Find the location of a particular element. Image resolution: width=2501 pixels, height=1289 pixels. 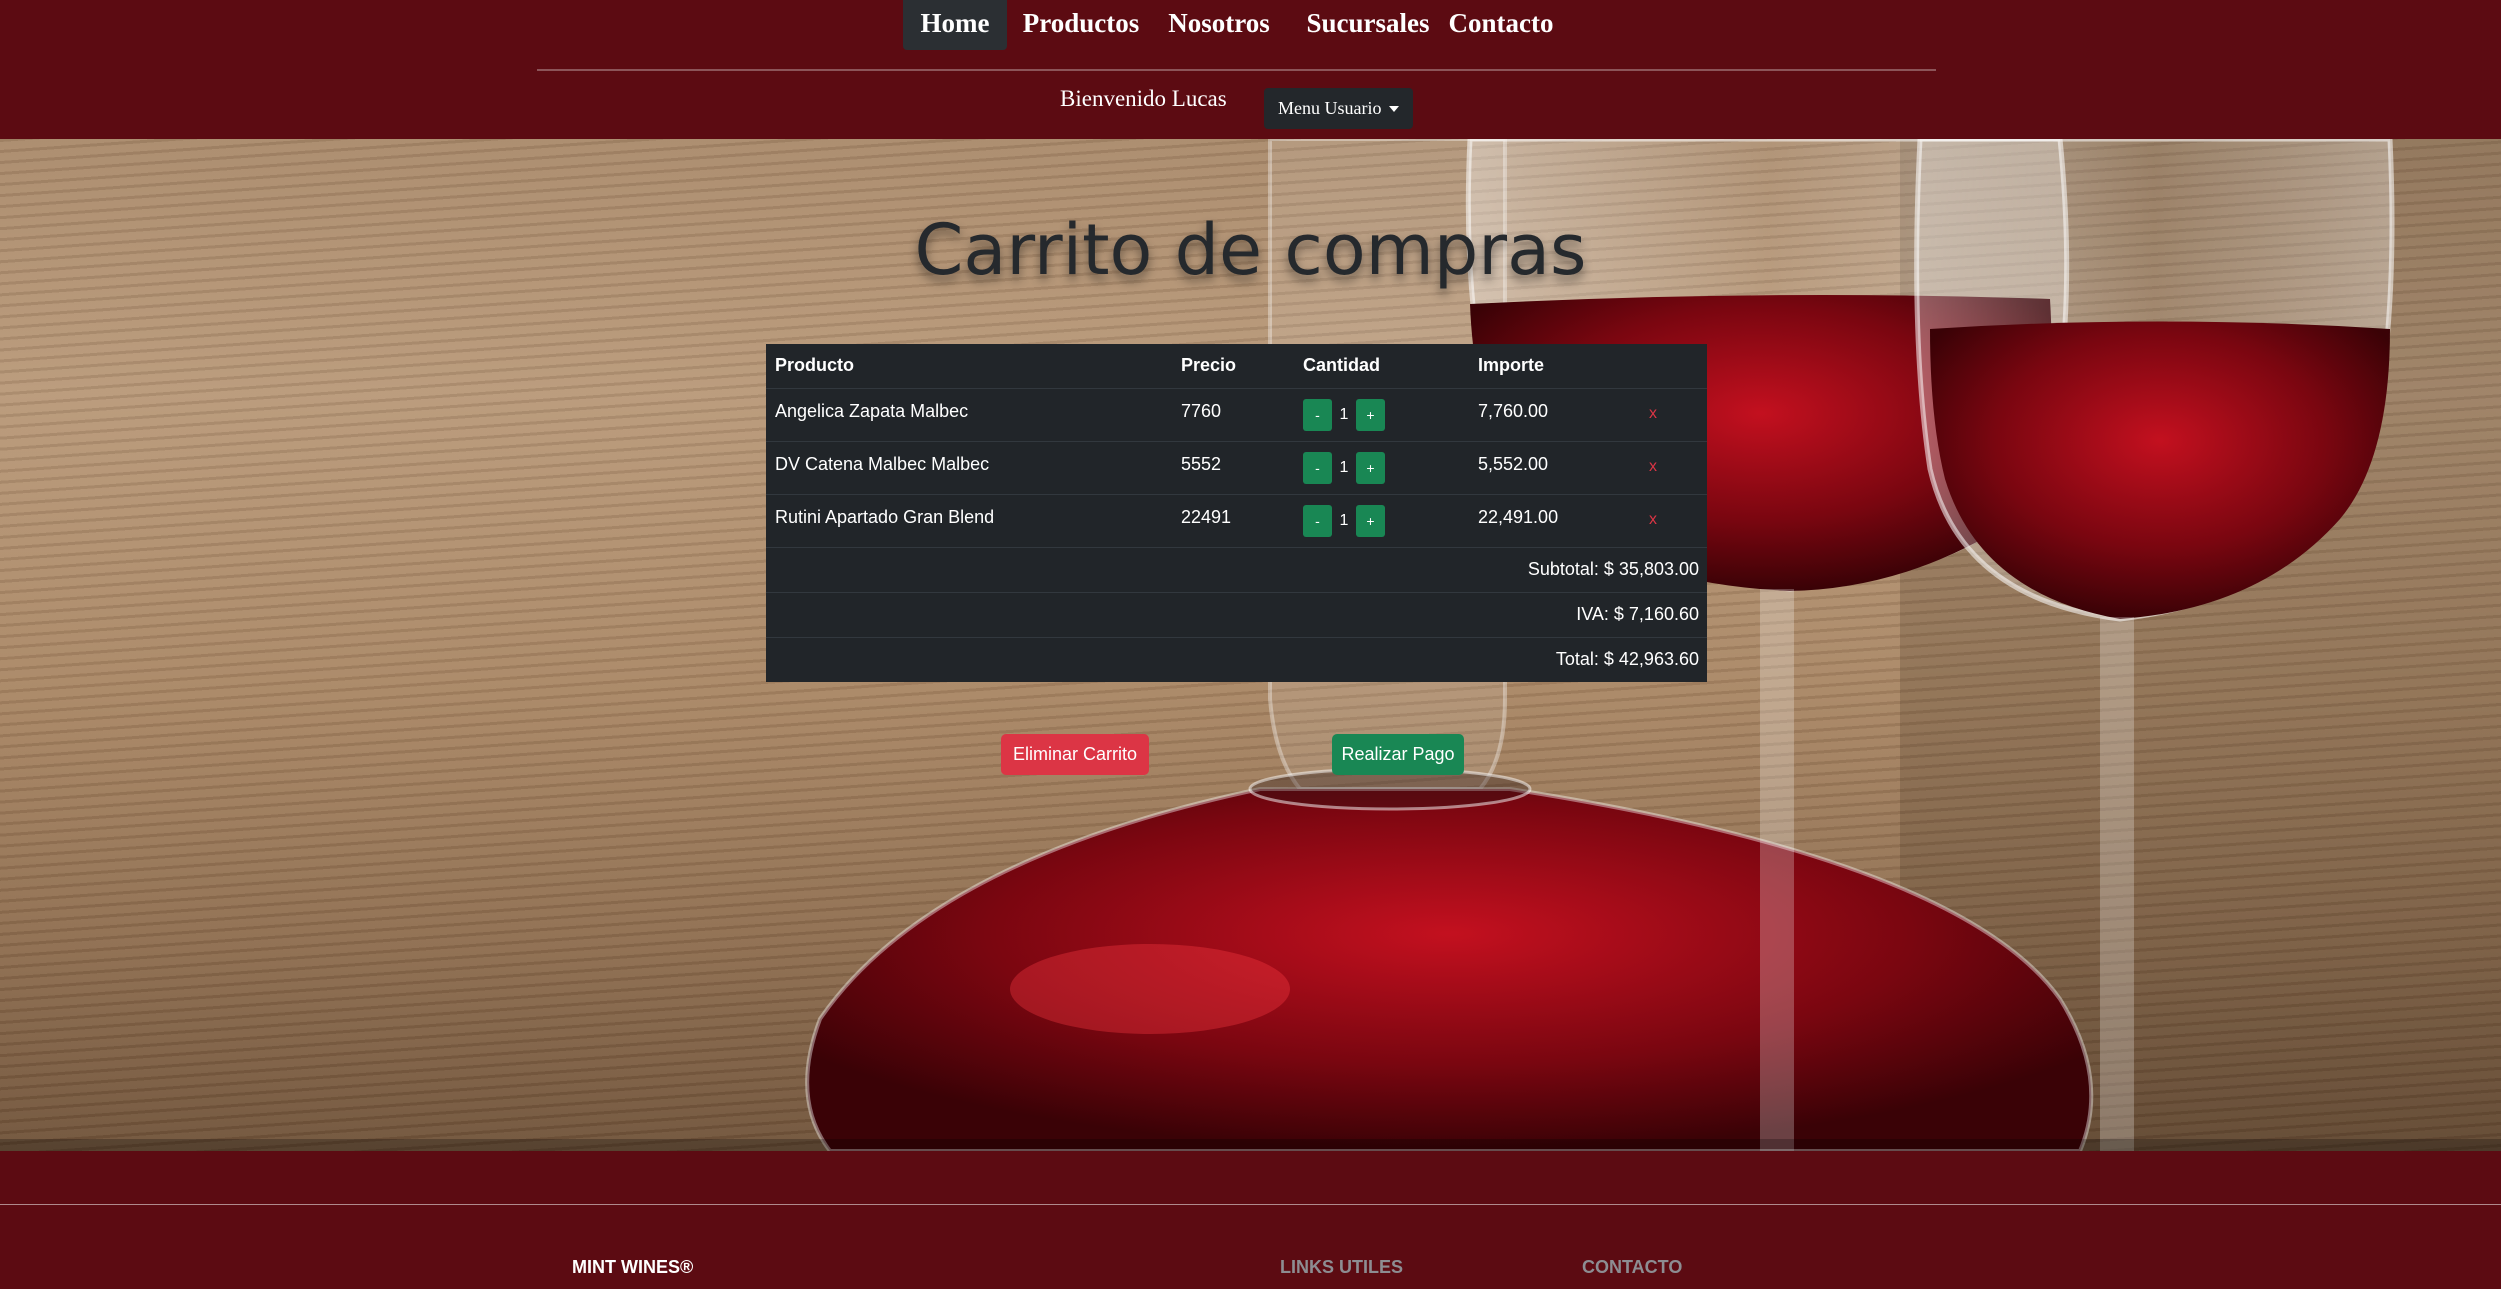

product-price: 7760 is located at coordinates (1201, 411).